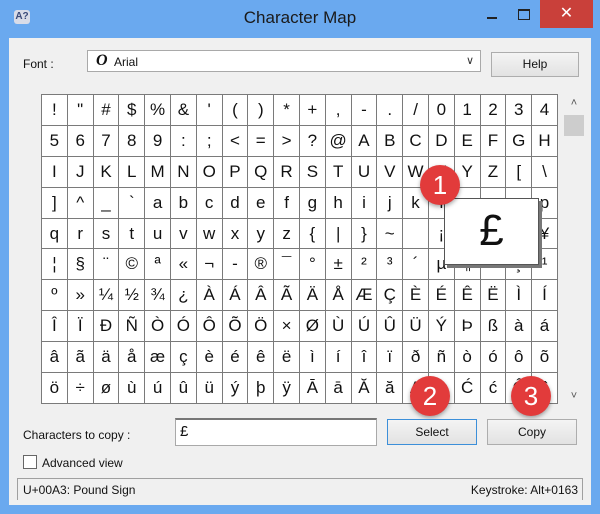 The image size is (600, 514). I want to click on character-cell: s, so click(106, 233).